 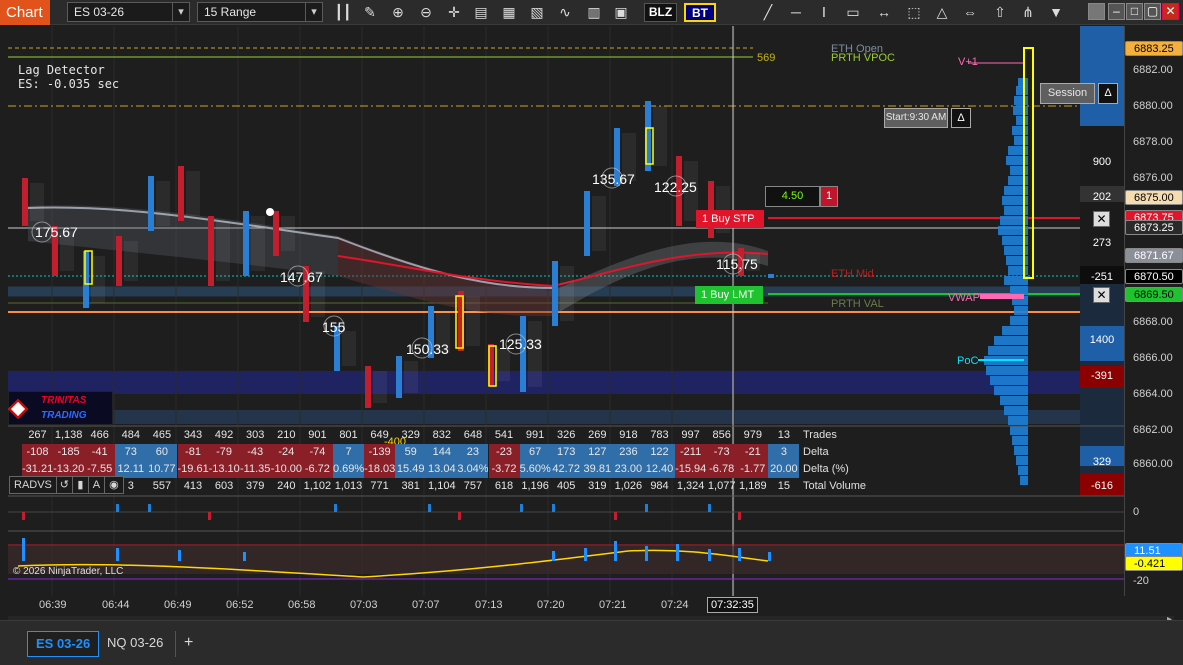 What do you see at coordinates (753, 486) in the screenshot?
I see `stat-cell: 1,189` at bounding box center [753, 486].